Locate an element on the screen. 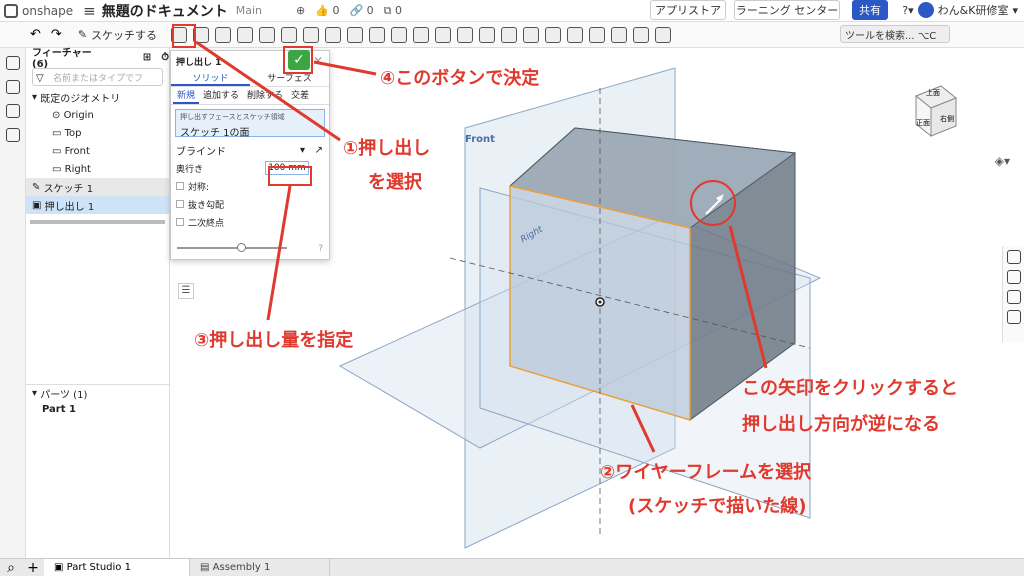 The width and height of the screenshot is (1024, 576). replace-face-icon is located at coordinates (575, 34).